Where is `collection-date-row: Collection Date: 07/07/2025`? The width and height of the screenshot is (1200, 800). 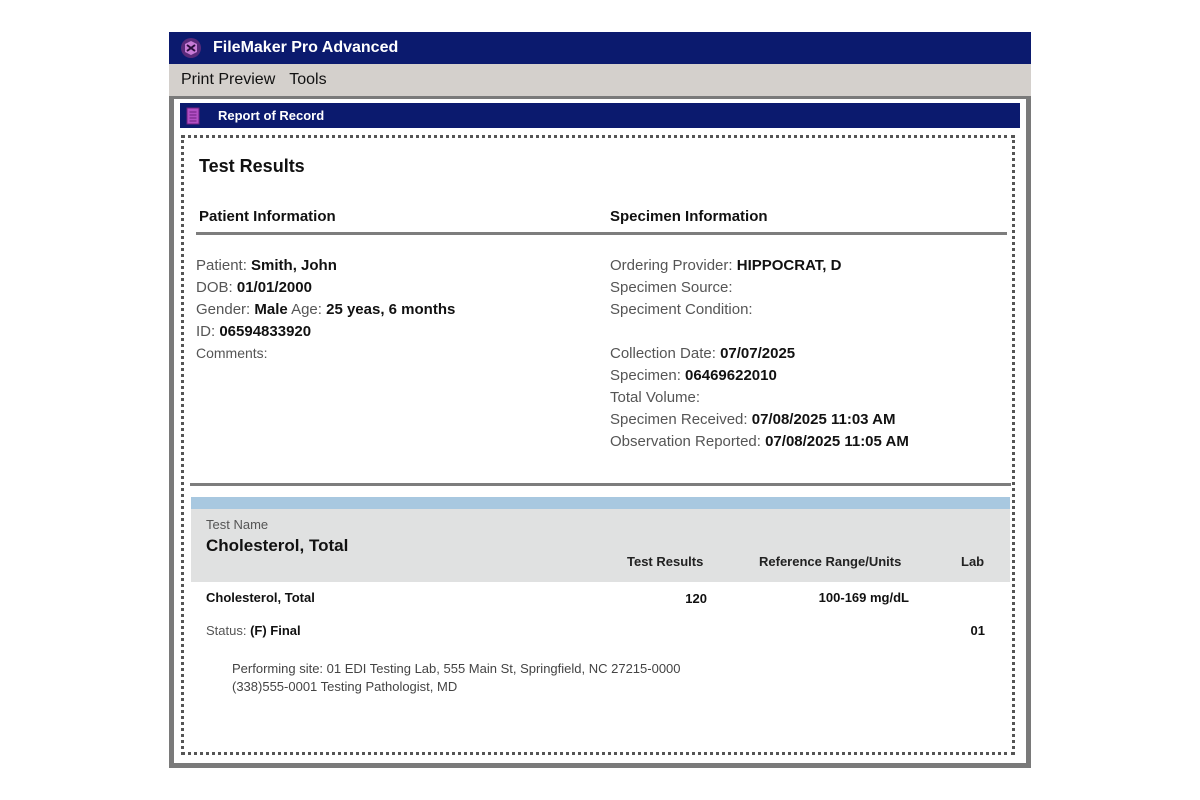
collection-date-row: Collection Date: 07/07/2025 is located at coordinates (702, 354).